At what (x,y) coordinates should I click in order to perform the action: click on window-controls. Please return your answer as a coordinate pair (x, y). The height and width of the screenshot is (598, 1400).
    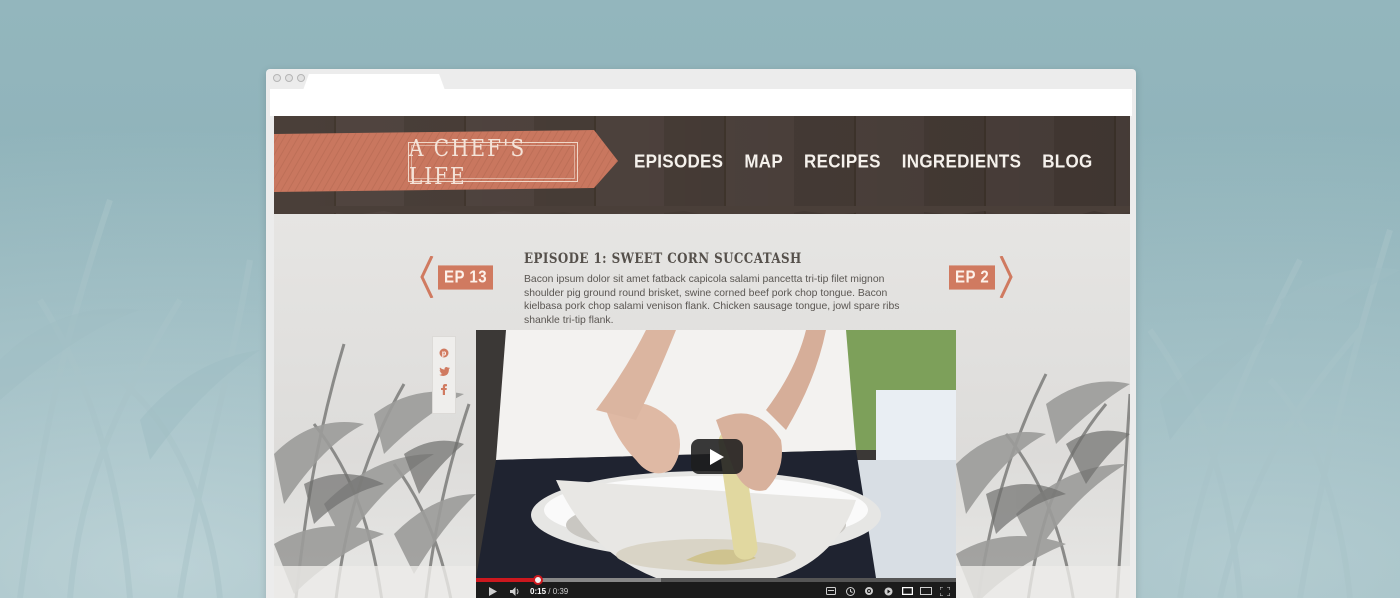
    Looking at the image, I should click on (289, 78).